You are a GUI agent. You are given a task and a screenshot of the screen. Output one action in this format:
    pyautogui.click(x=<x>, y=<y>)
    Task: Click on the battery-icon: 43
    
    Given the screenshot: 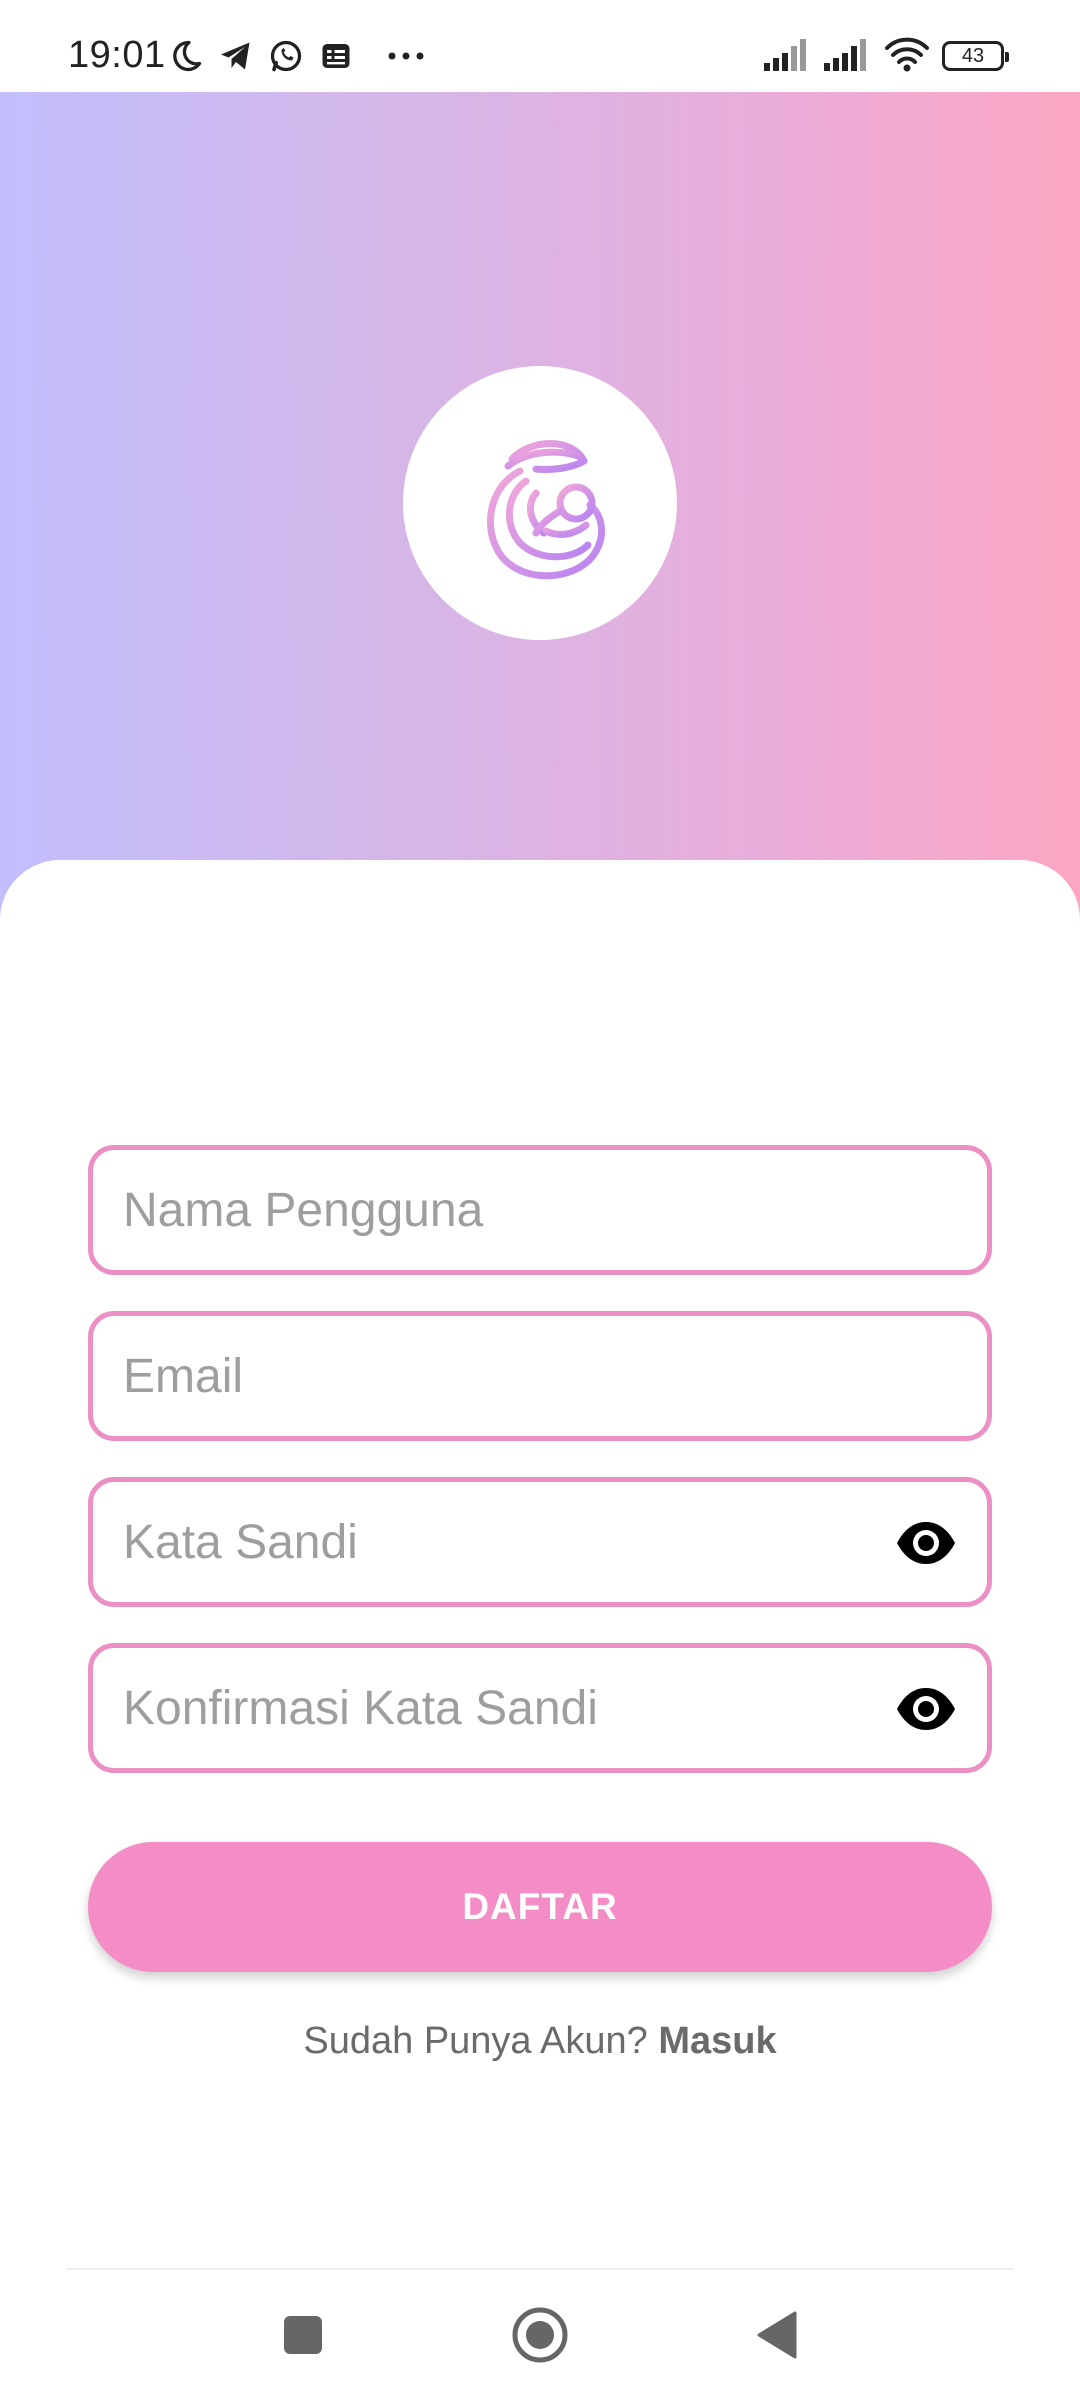 What is the action you would take?
    pyautogui.click(x=975, y=56)
    